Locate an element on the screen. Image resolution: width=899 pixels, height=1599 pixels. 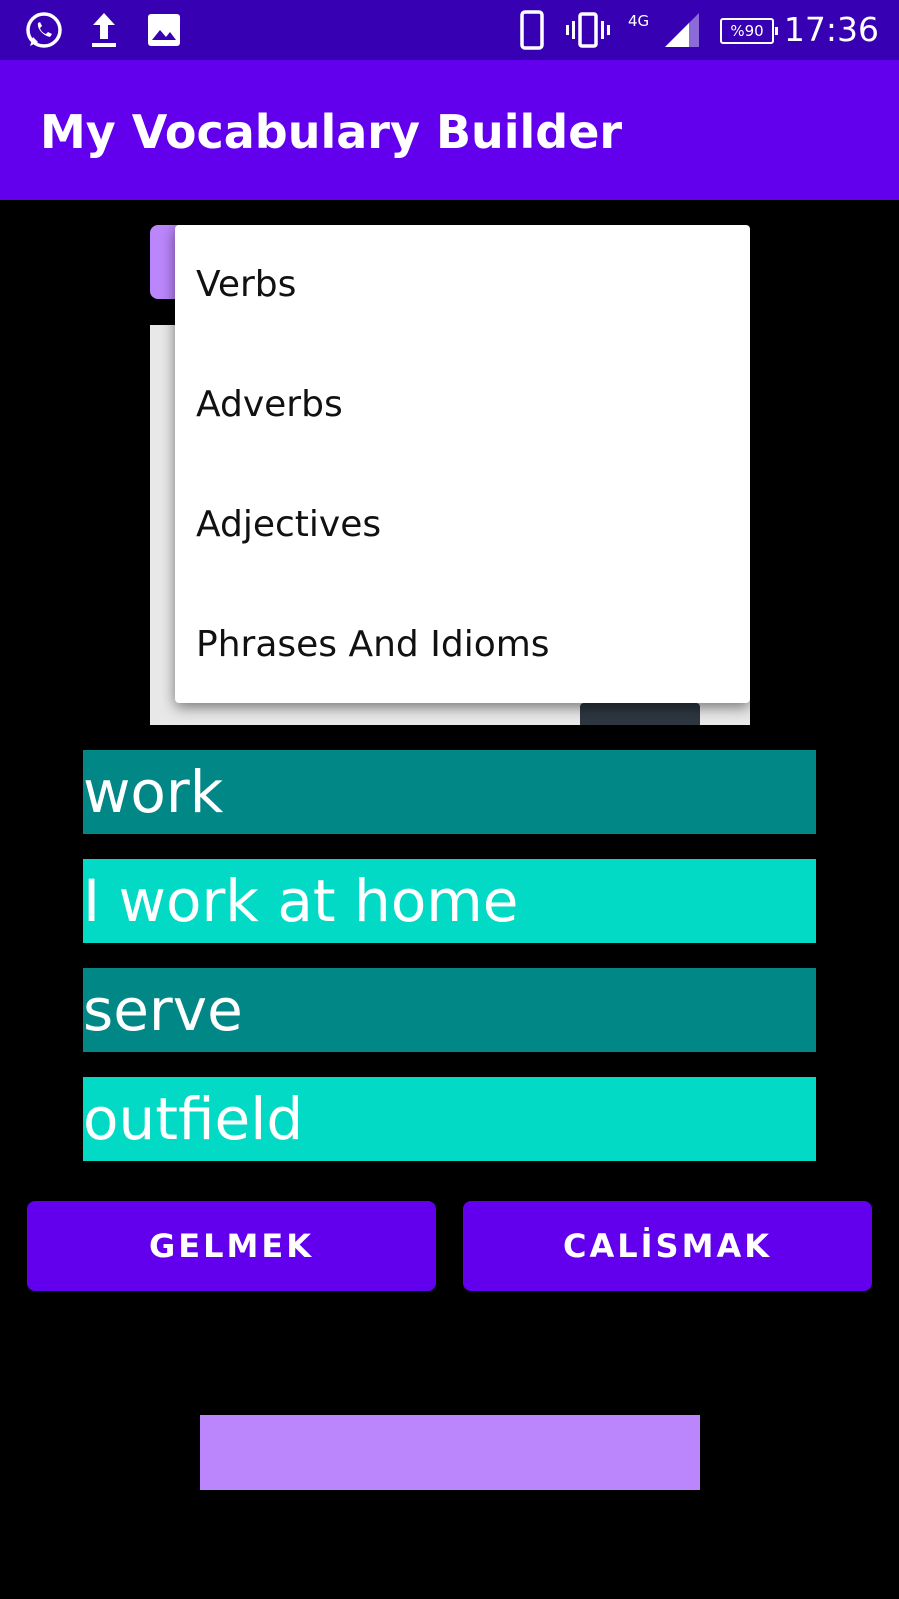
calismak-button: CALİSMAK is located at coordinates (667, 1246).